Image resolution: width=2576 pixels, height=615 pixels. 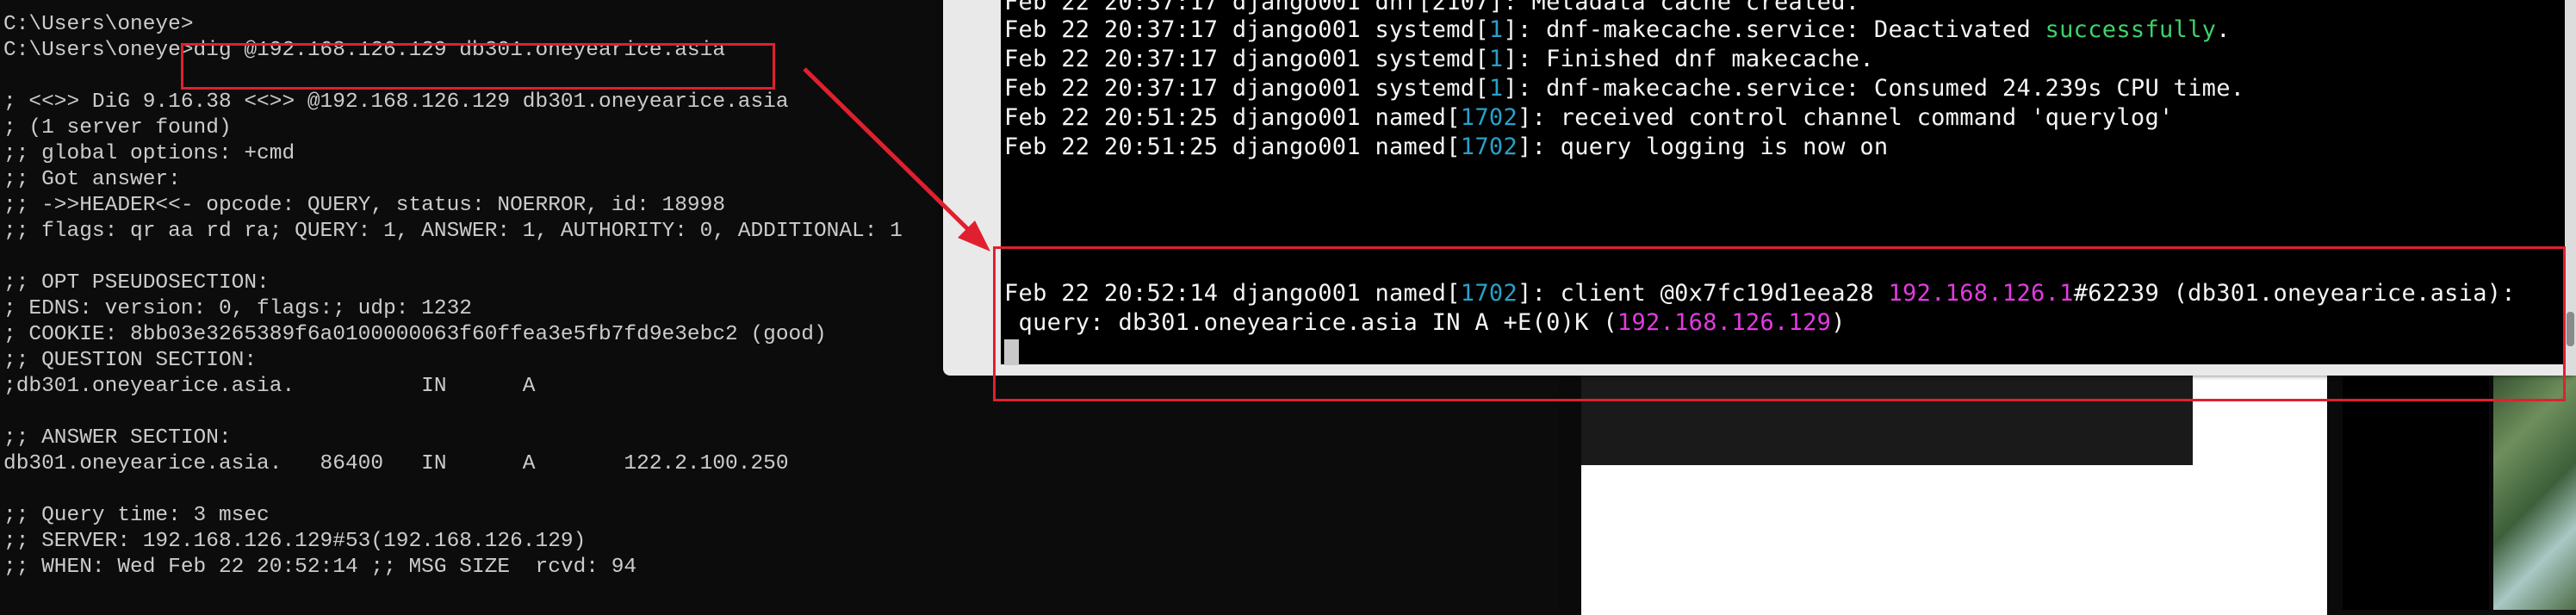 What do you see at coordinates (98, 24) in the screenshot?
I see `cmd-line: C:\Users\oneye>` at bounding box center [98, 24].